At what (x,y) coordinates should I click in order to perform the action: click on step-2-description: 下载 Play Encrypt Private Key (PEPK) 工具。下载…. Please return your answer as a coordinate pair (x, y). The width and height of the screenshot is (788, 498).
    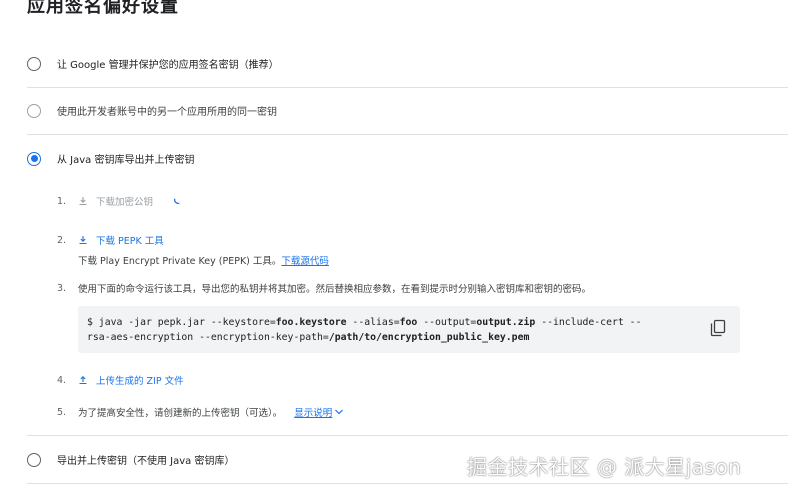
    Looking at the image, I should click on (203, 260).